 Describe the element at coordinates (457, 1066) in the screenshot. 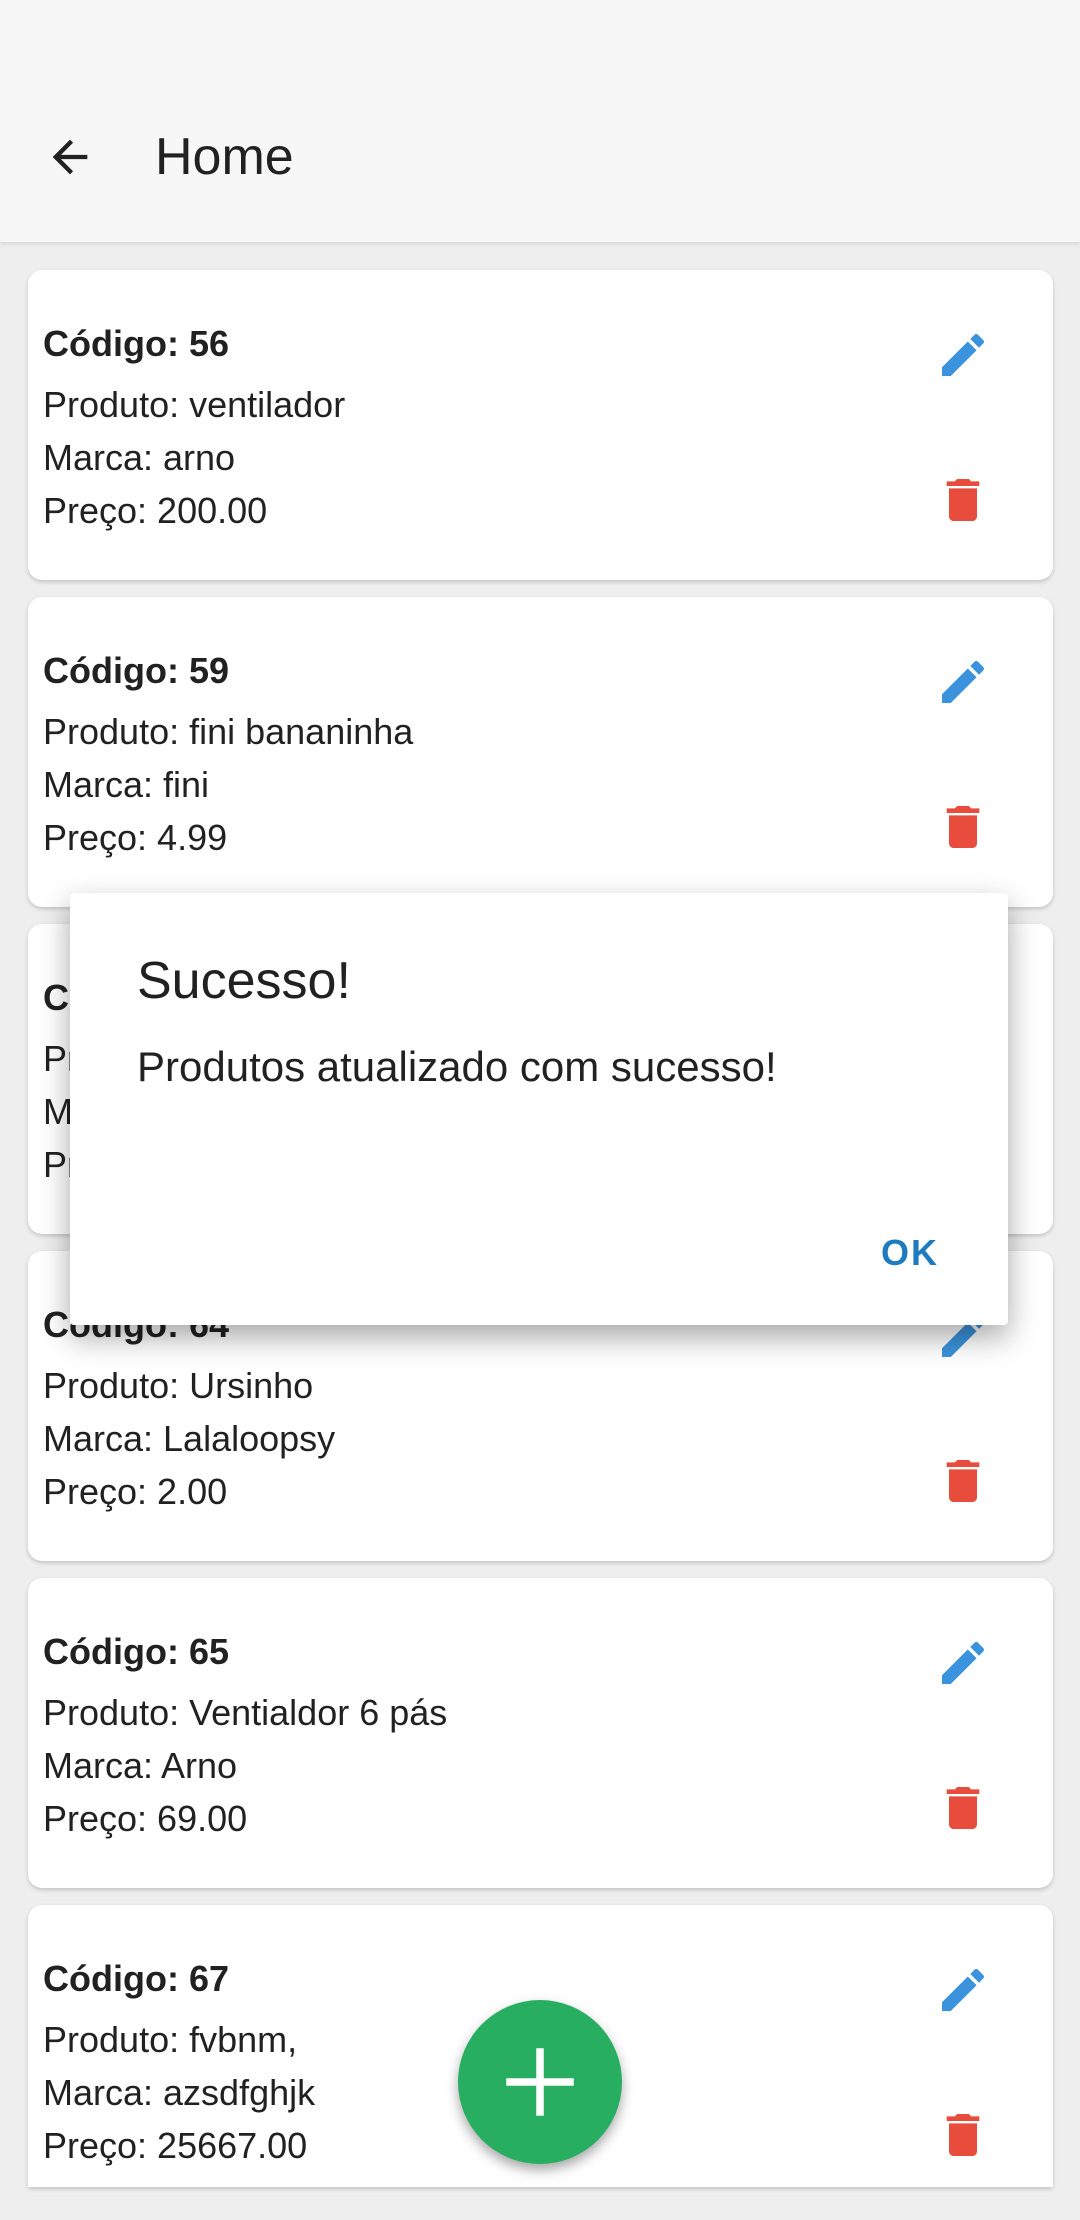

I see `dialog-message: Produtos atualizado com sucesso!` at that location.